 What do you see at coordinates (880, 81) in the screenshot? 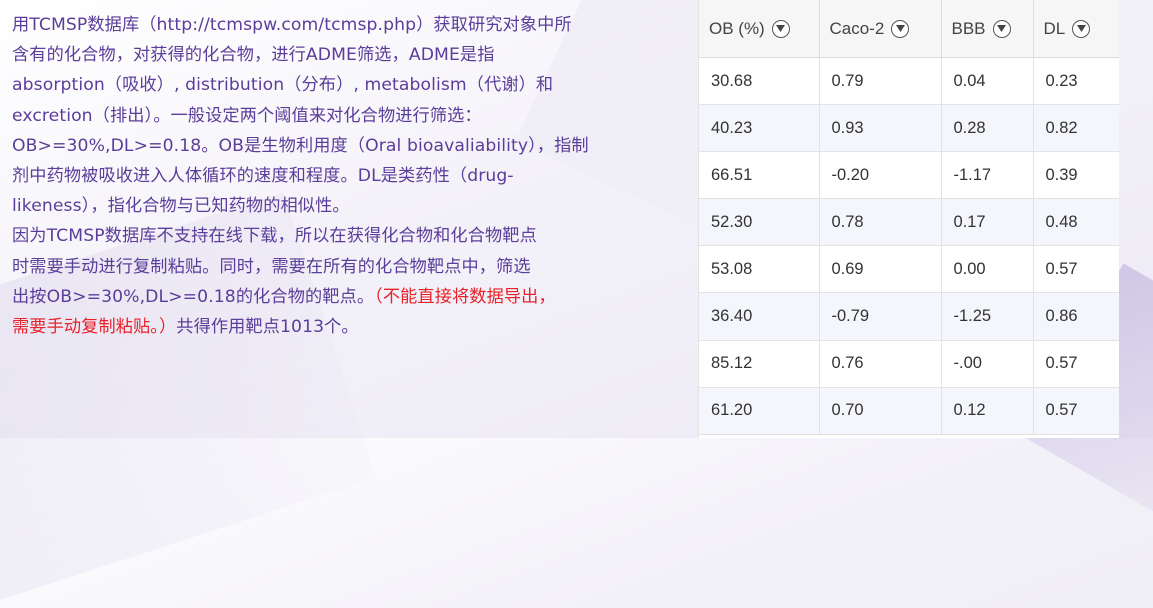
I see `table-cell: 0.79` at bounding box center [880, 81].